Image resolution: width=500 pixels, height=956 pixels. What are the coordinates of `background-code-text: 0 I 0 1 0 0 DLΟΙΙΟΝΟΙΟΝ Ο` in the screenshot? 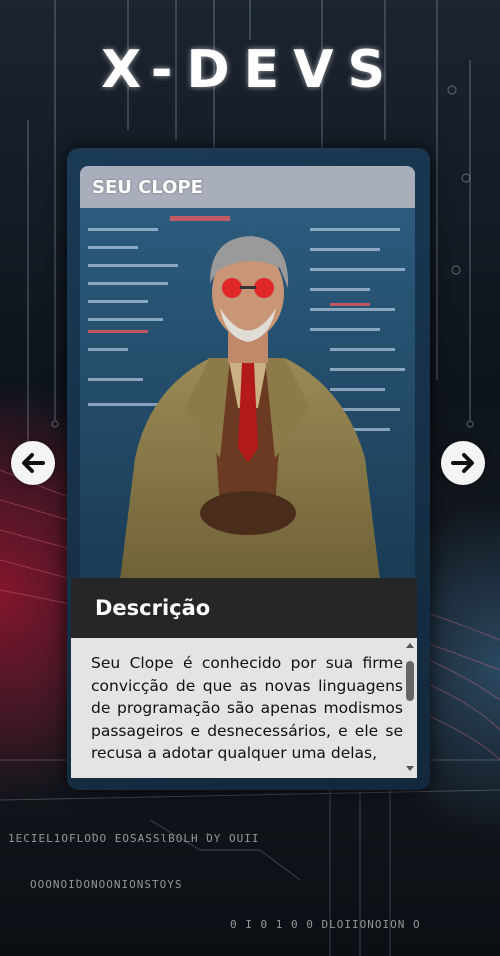 It's located at (325, 924).